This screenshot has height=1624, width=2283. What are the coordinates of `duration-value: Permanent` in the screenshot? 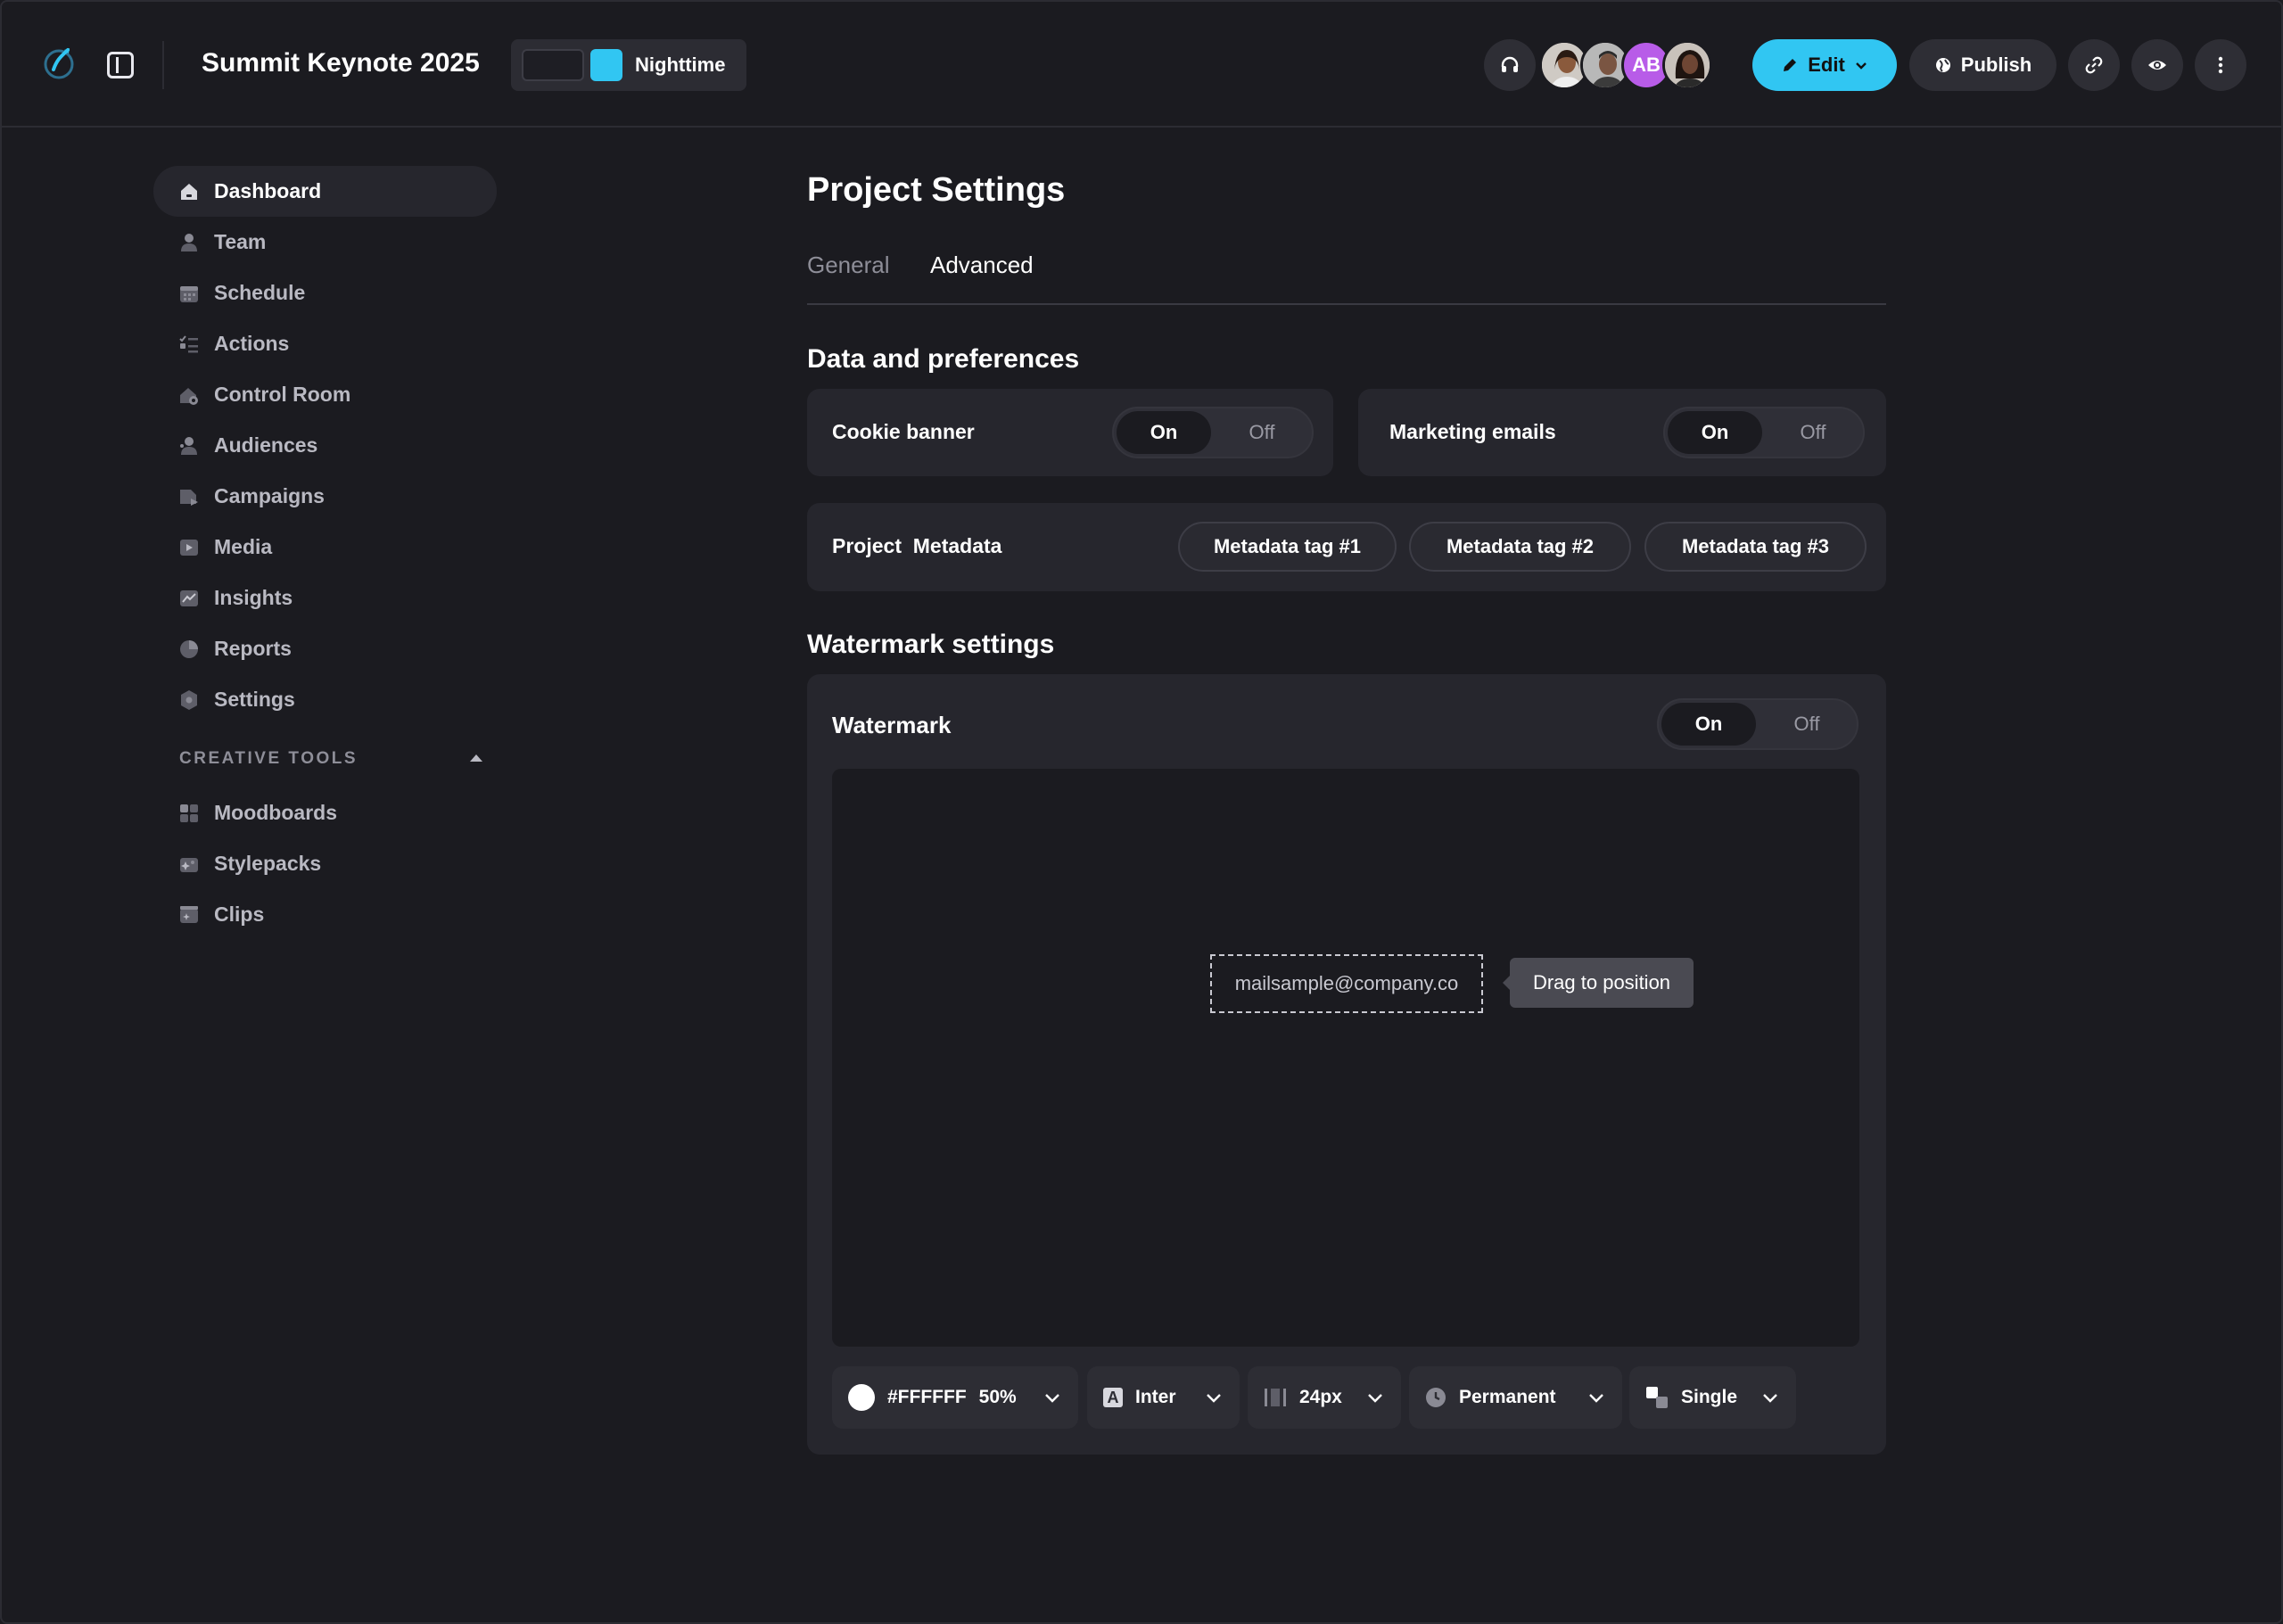 It's located at (1507, 1397).